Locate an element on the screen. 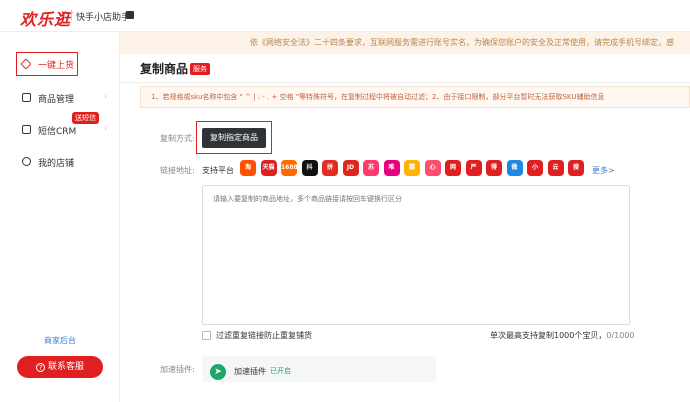 This screenshot has height=402, width=690. plugin-status: 已开启 is located at coordinates (280, 371).